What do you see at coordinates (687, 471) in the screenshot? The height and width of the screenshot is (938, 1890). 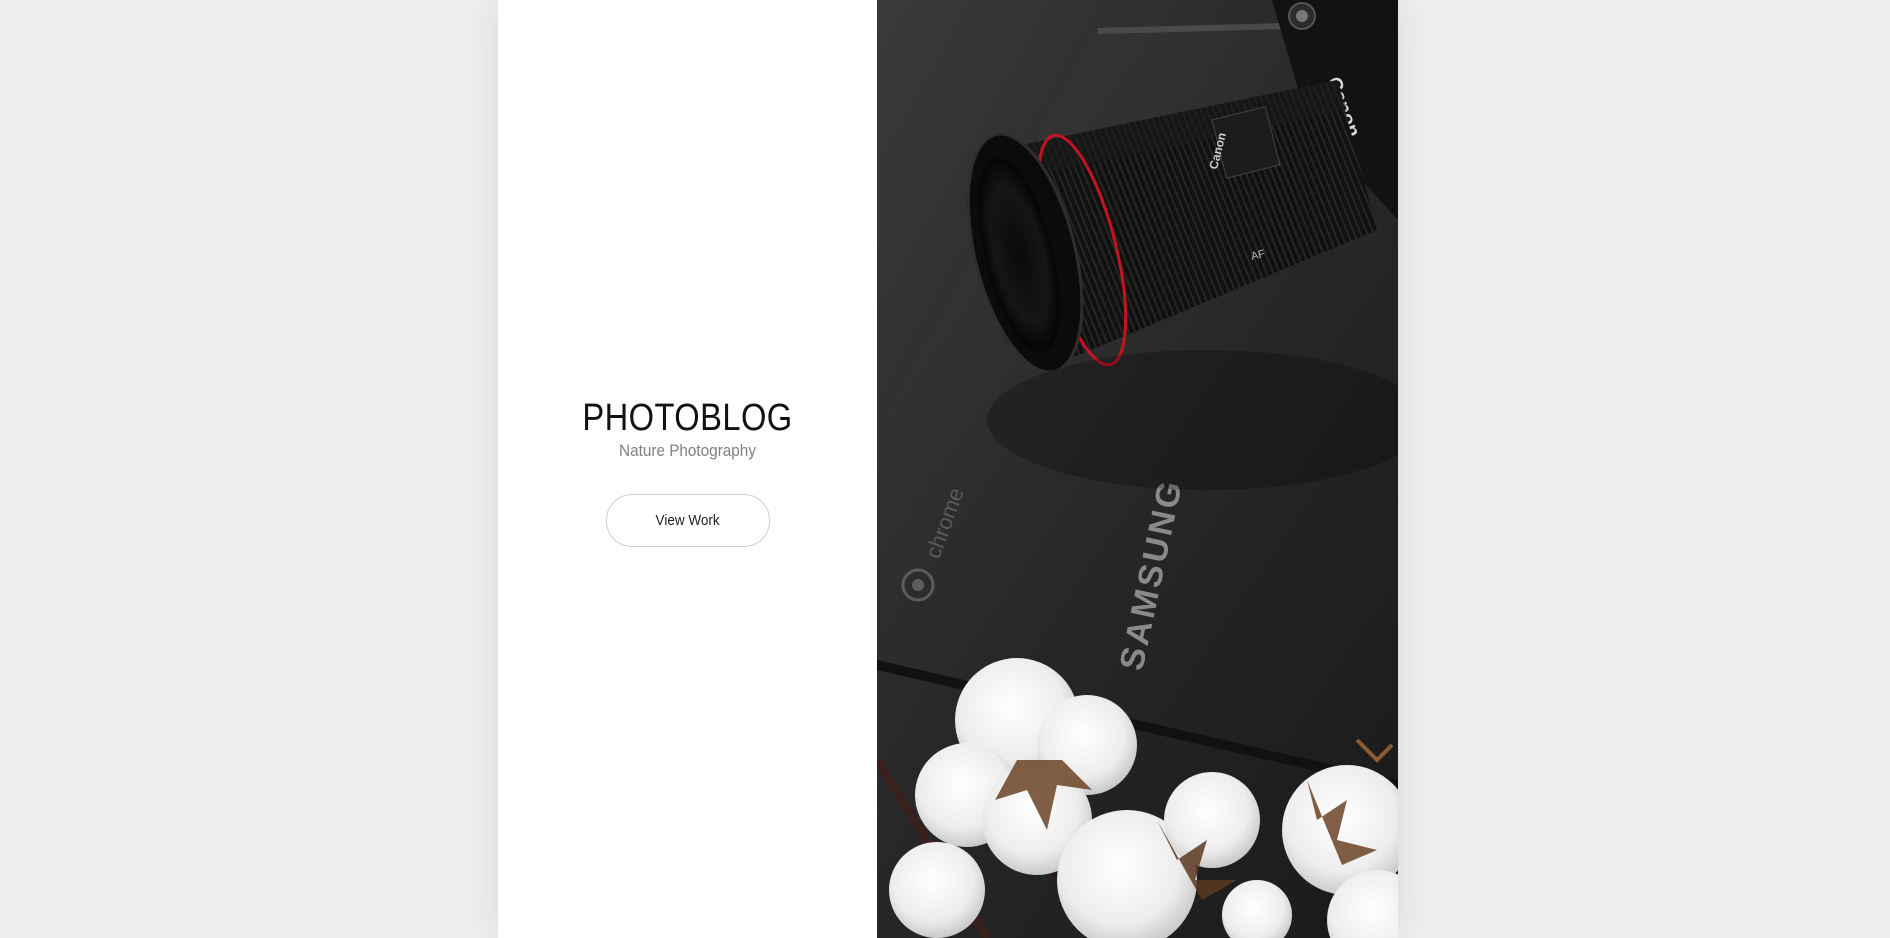 I see `intro-content: PHOTOBLOG Nature Photography View Work` at bounding box center [687, 471].